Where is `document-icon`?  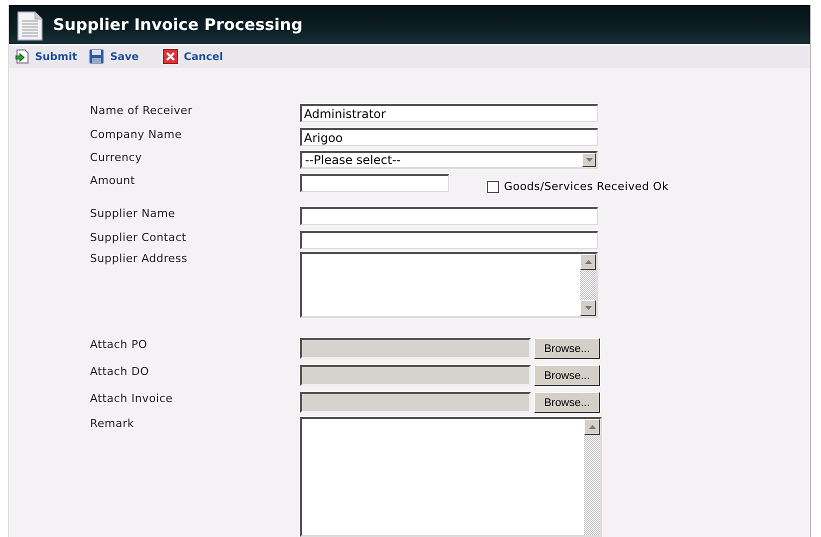
document-icon is located at coordinates (30, 26).